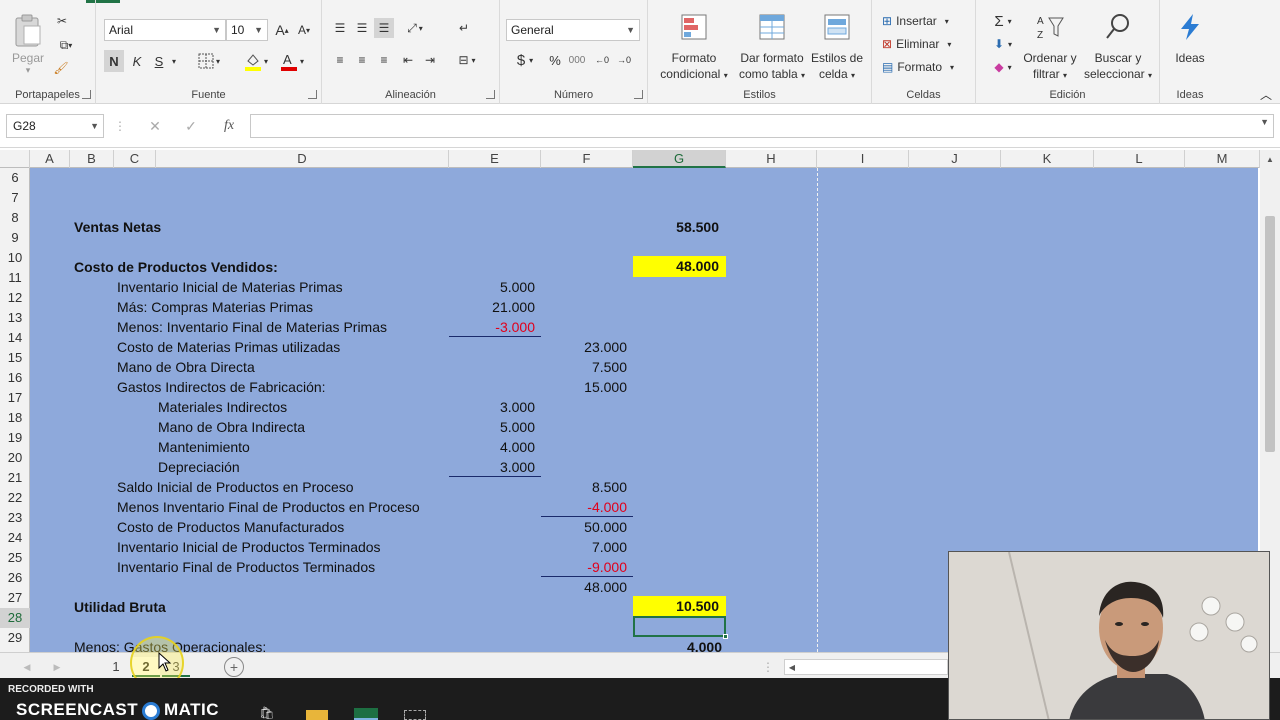  I want to click on row-header-12: 12, so click(15, 298).